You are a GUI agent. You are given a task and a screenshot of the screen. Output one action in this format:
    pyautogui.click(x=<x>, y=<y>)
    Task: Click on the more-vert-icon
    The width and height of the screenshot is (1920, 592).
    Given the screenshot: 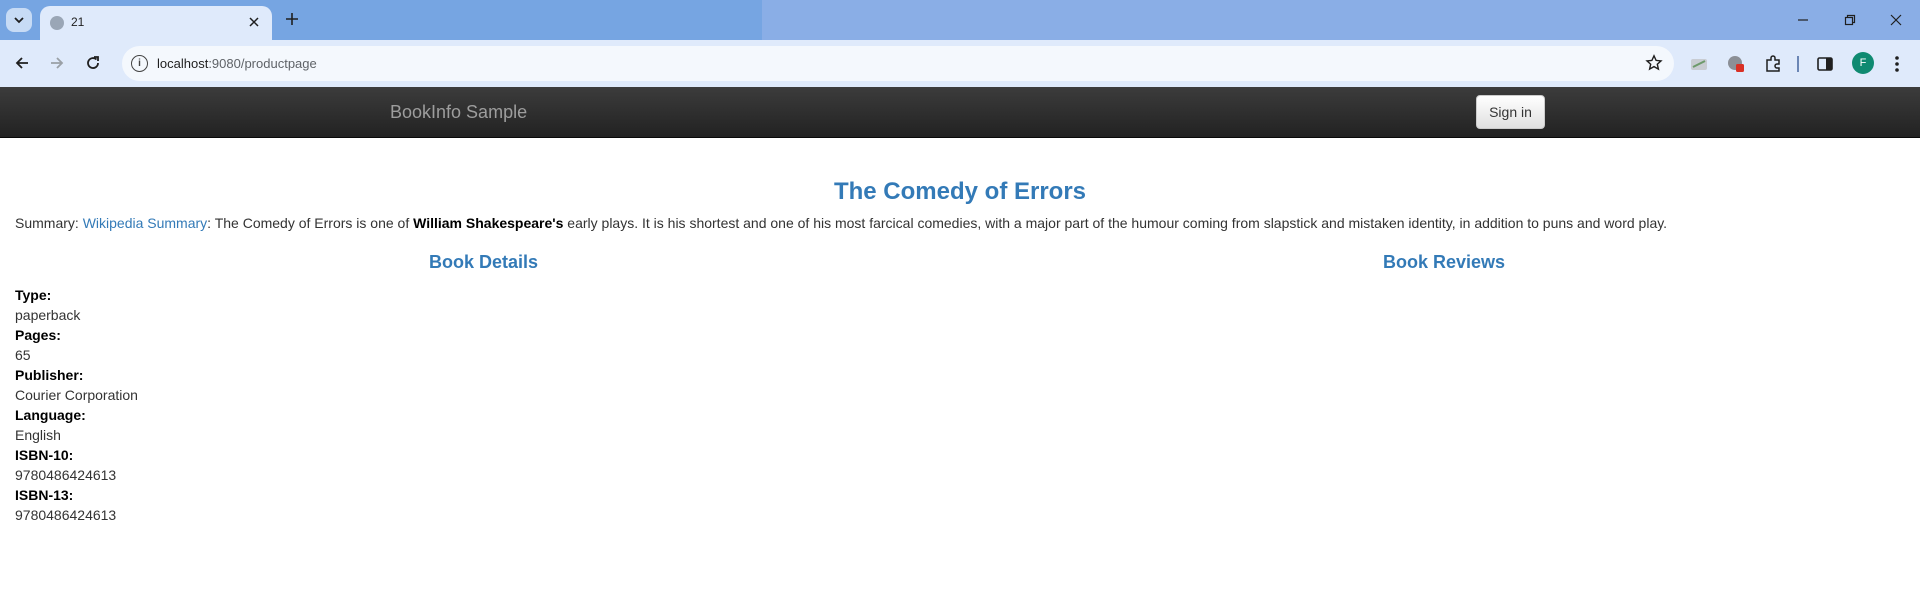 What is the action you would take?
    pyautogui.click(x=1897, y=64)
    